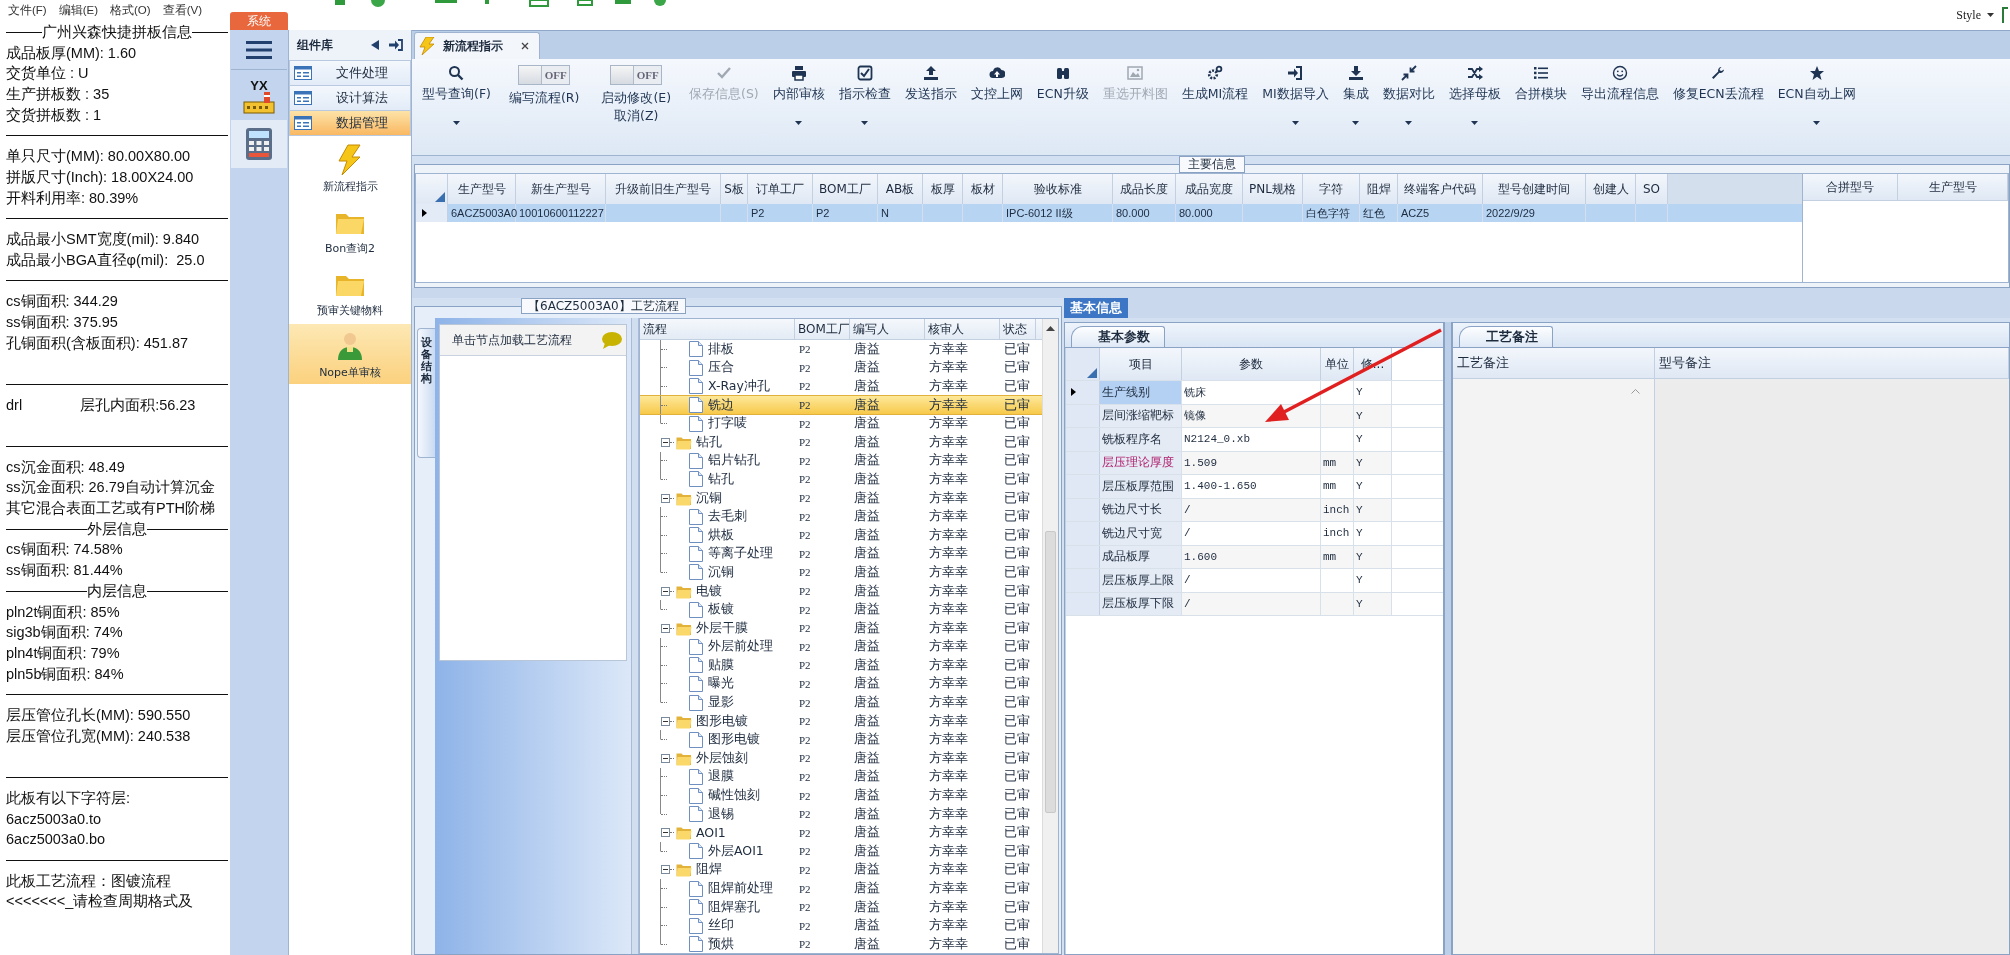 This screenshot has height=955, width=2010. I want to click on column-header: 编写人, so click(887, 329).